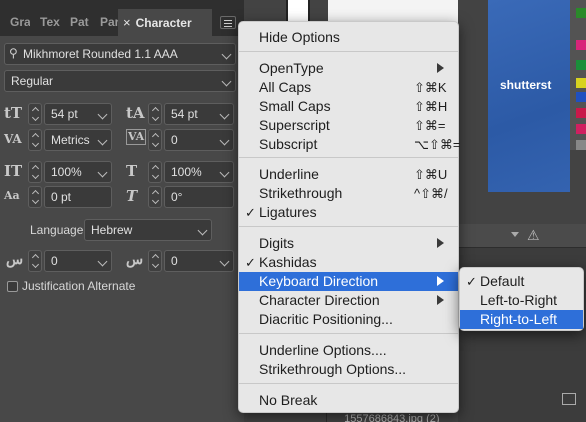 This screenshot has height=422, width=586. I want to click on font-size-stepper, so click(35, 114).